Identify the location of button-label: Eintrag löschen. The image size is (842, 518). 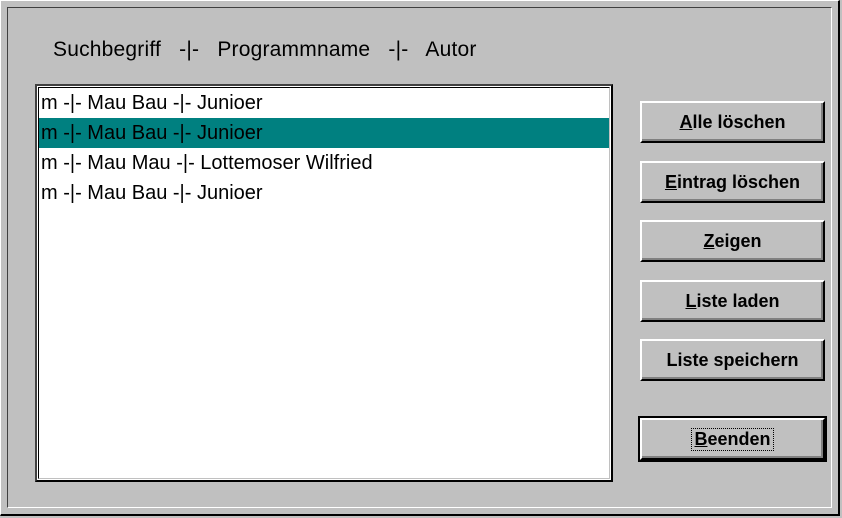
(732, 181).